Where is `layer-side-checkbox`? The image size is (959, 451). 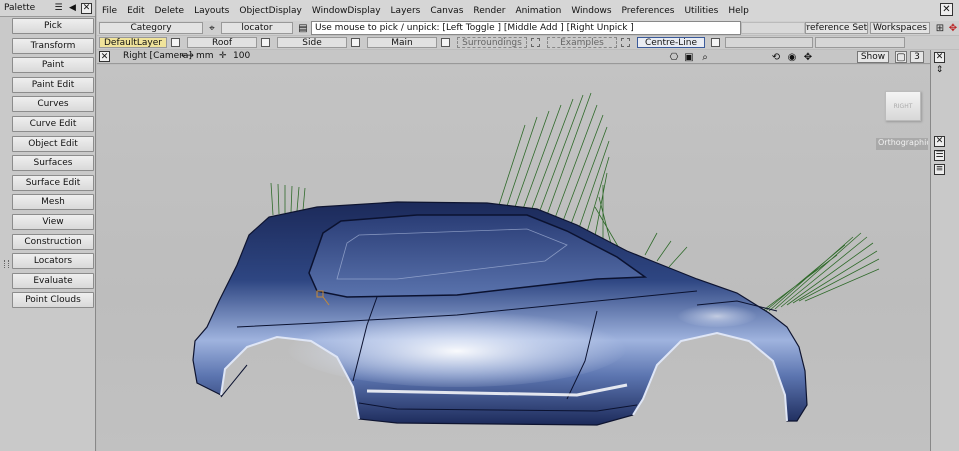
layer-side-checkbox is located at coordinates (355, 42).